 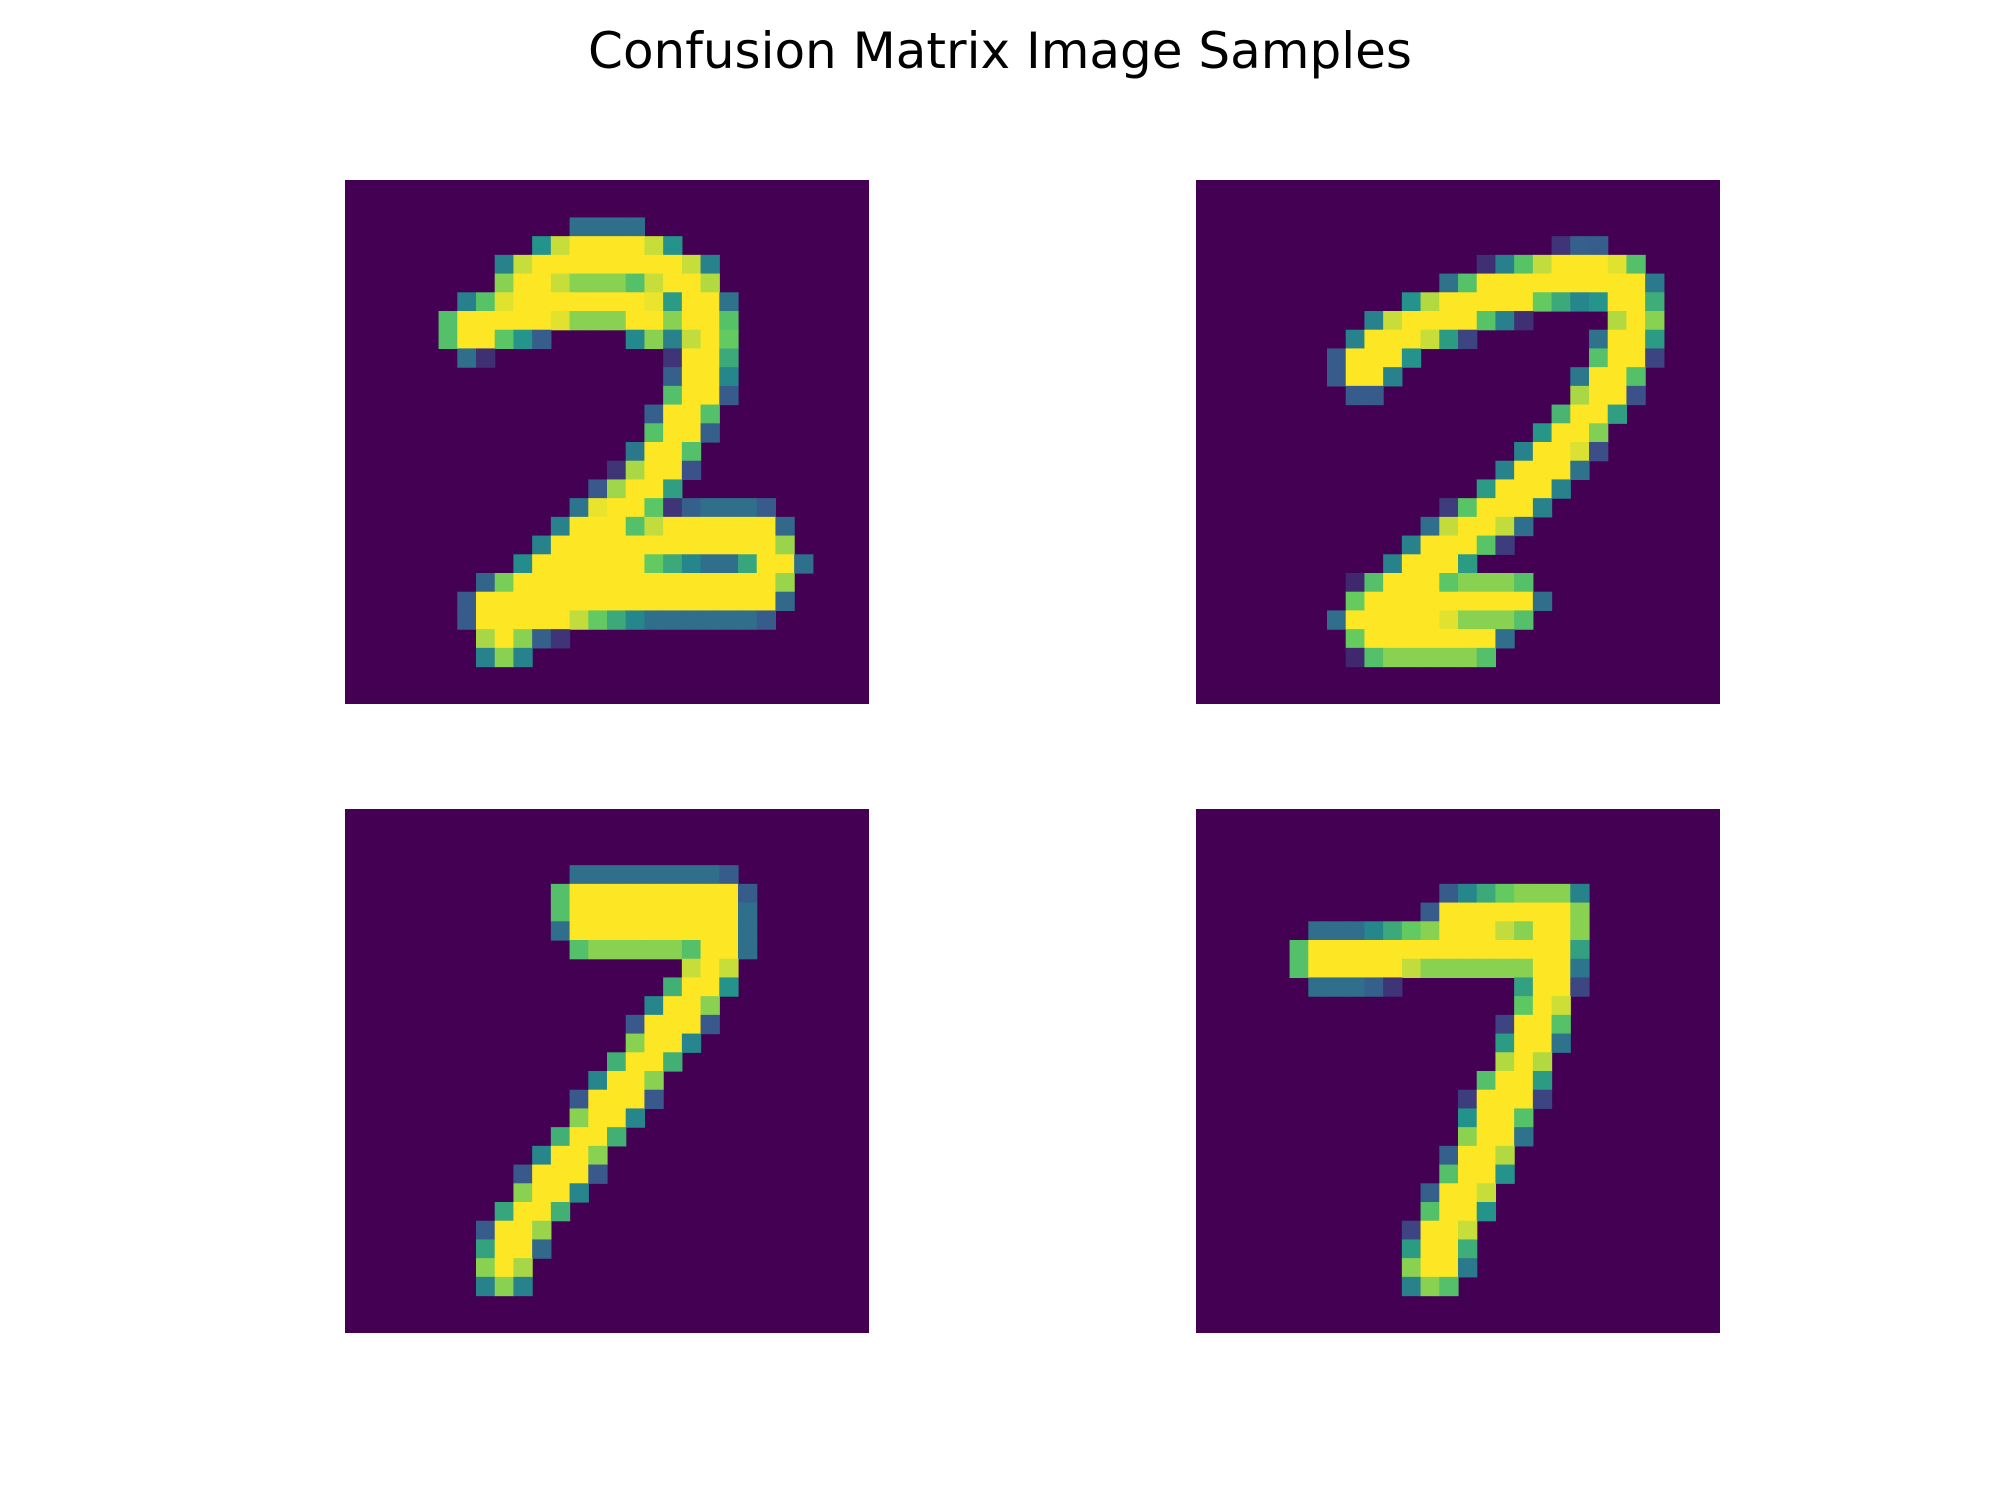 What do you see at coordinates (1458, 1071) in the screenshot?
I see `sample-panel-bottom-right` at bounding box center [1458, 1071].